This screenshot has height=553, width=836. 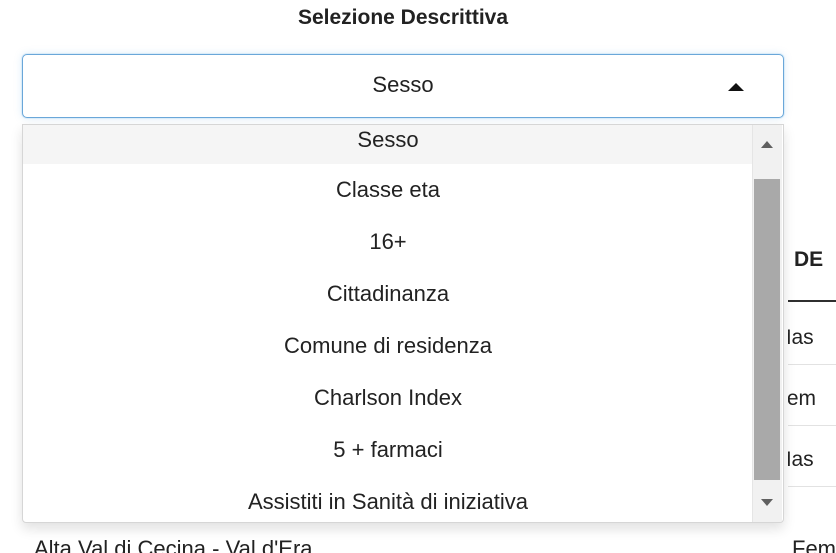 I want to click on table-header-divider, so click(x=812, y=301).